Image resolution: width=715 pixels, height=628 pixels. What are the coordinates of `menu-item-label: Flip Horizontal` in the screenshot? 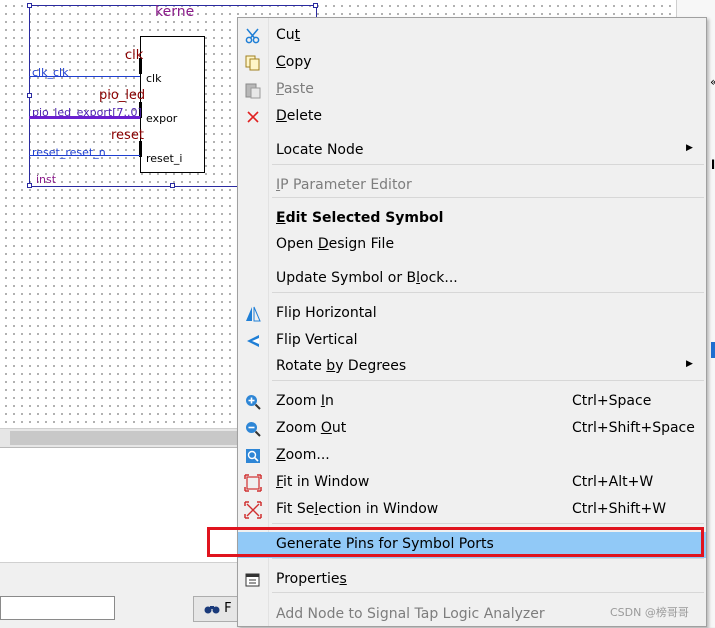 It's located at (326, 313).